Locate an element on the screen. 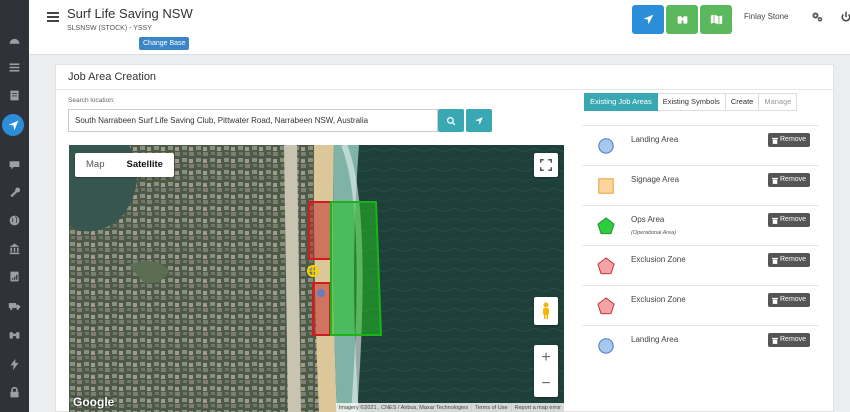  fullscreen-button is located at coordinates (546, 165).